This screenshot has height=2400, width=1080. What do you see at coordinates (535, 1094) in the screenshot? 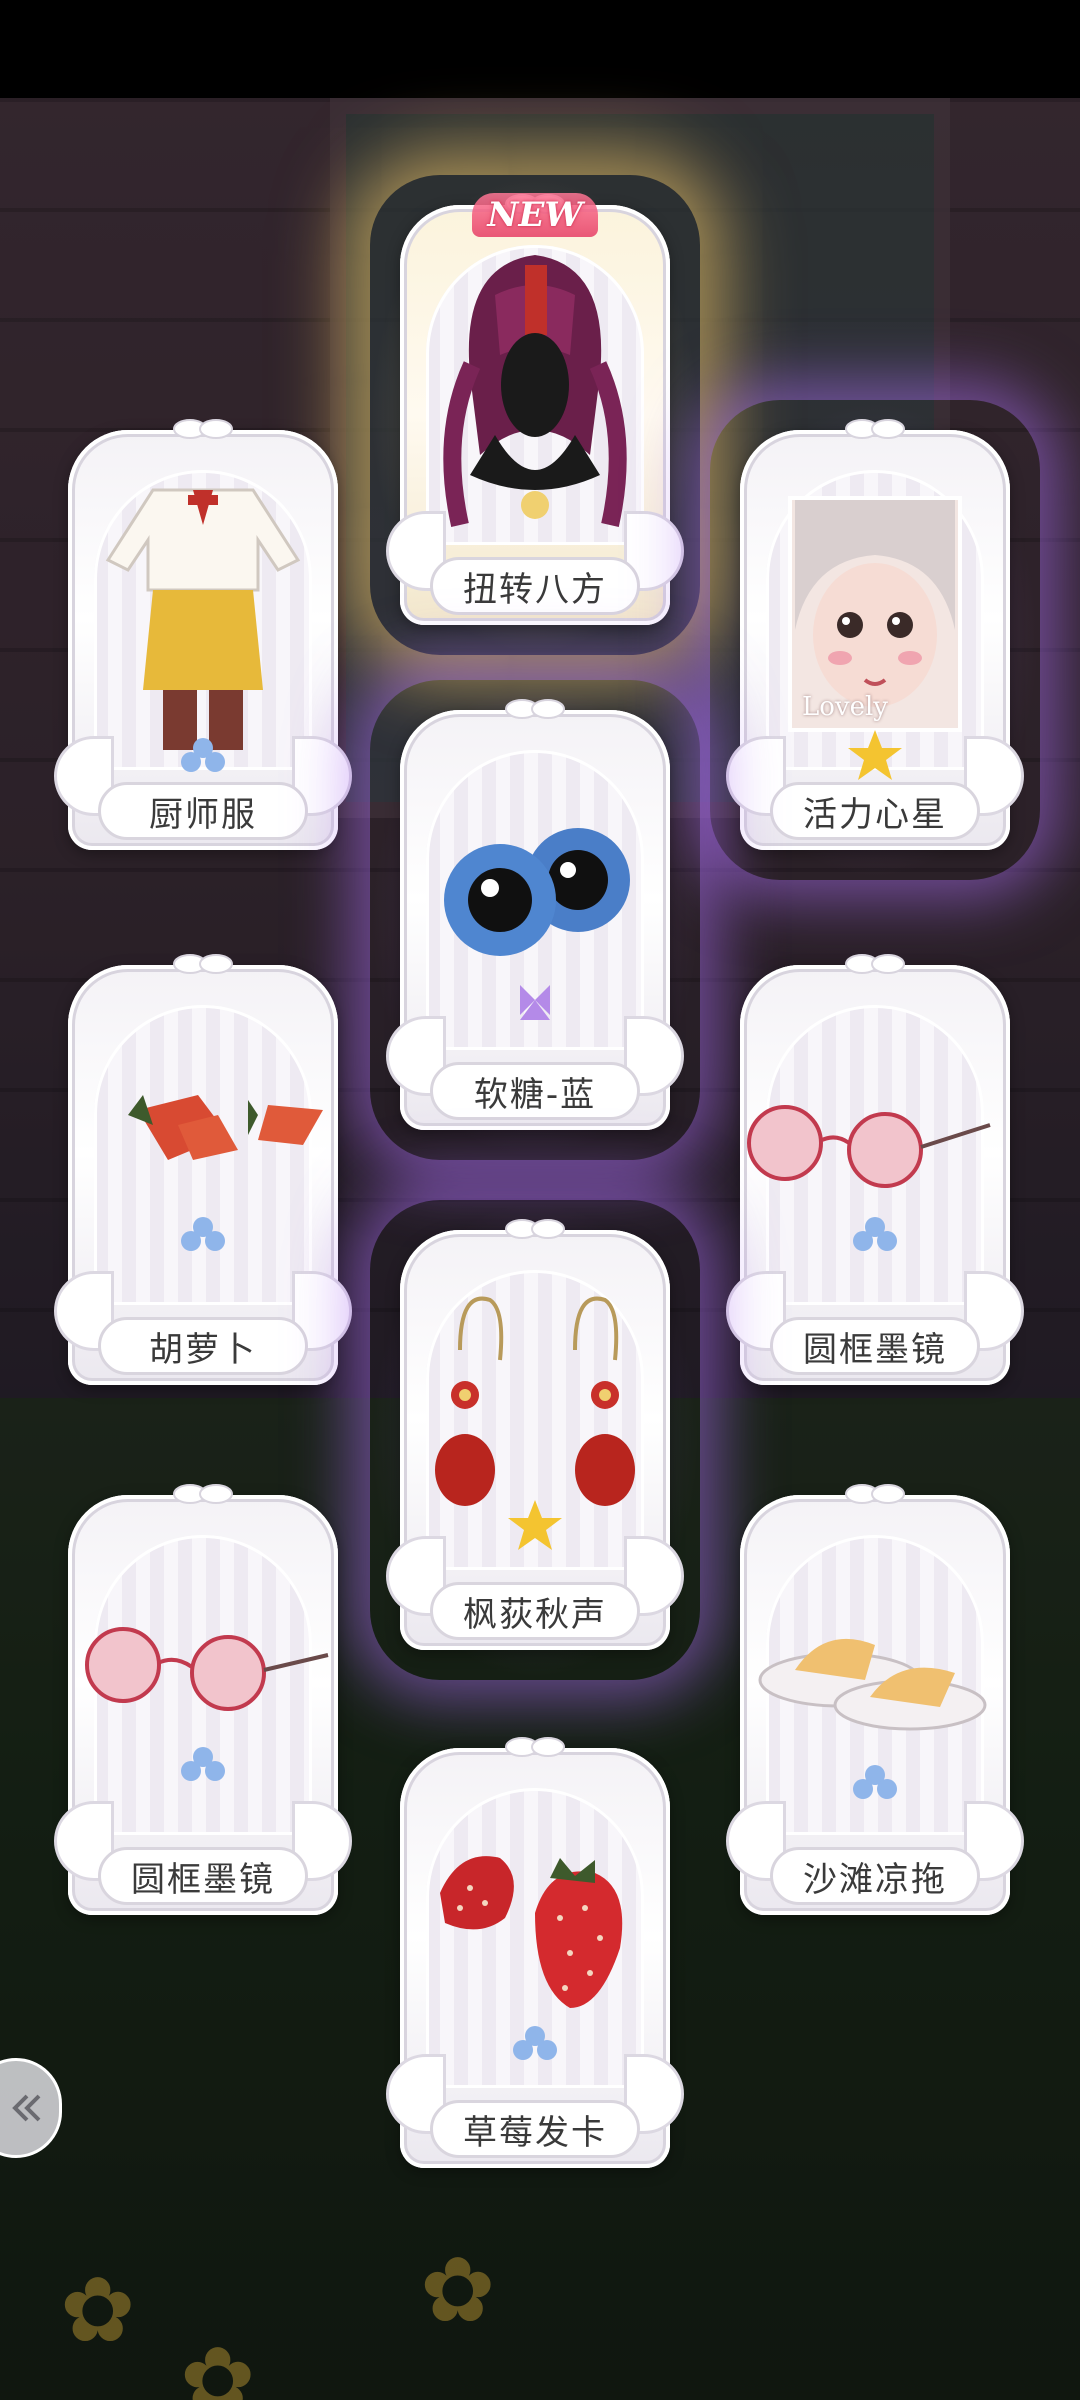
I see `card-name: 软糖-蓝` at bounding box center [535, 1094].